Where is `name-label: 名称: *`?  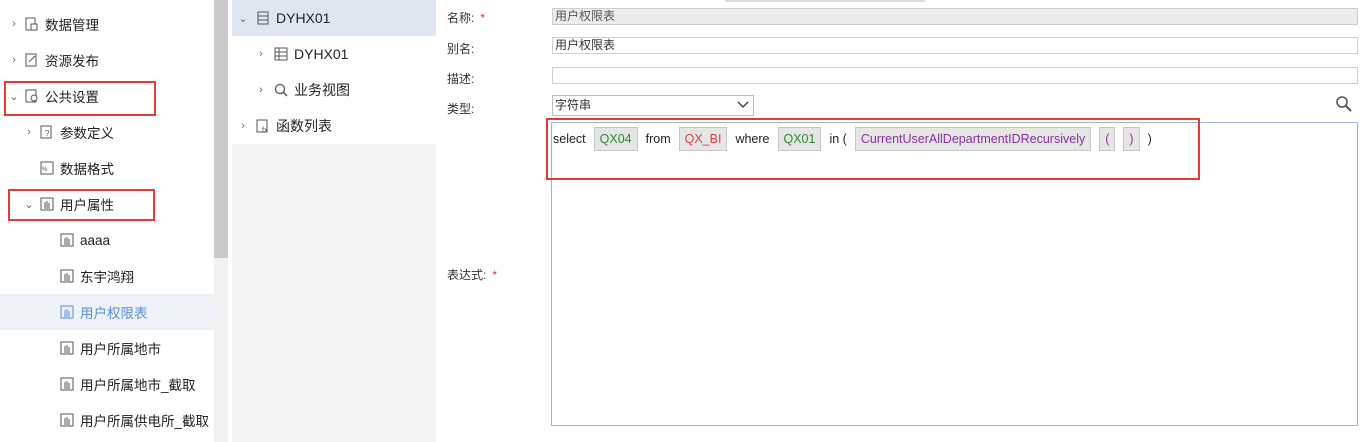
name-label: 名称: * is located at coordinates (466, 17).